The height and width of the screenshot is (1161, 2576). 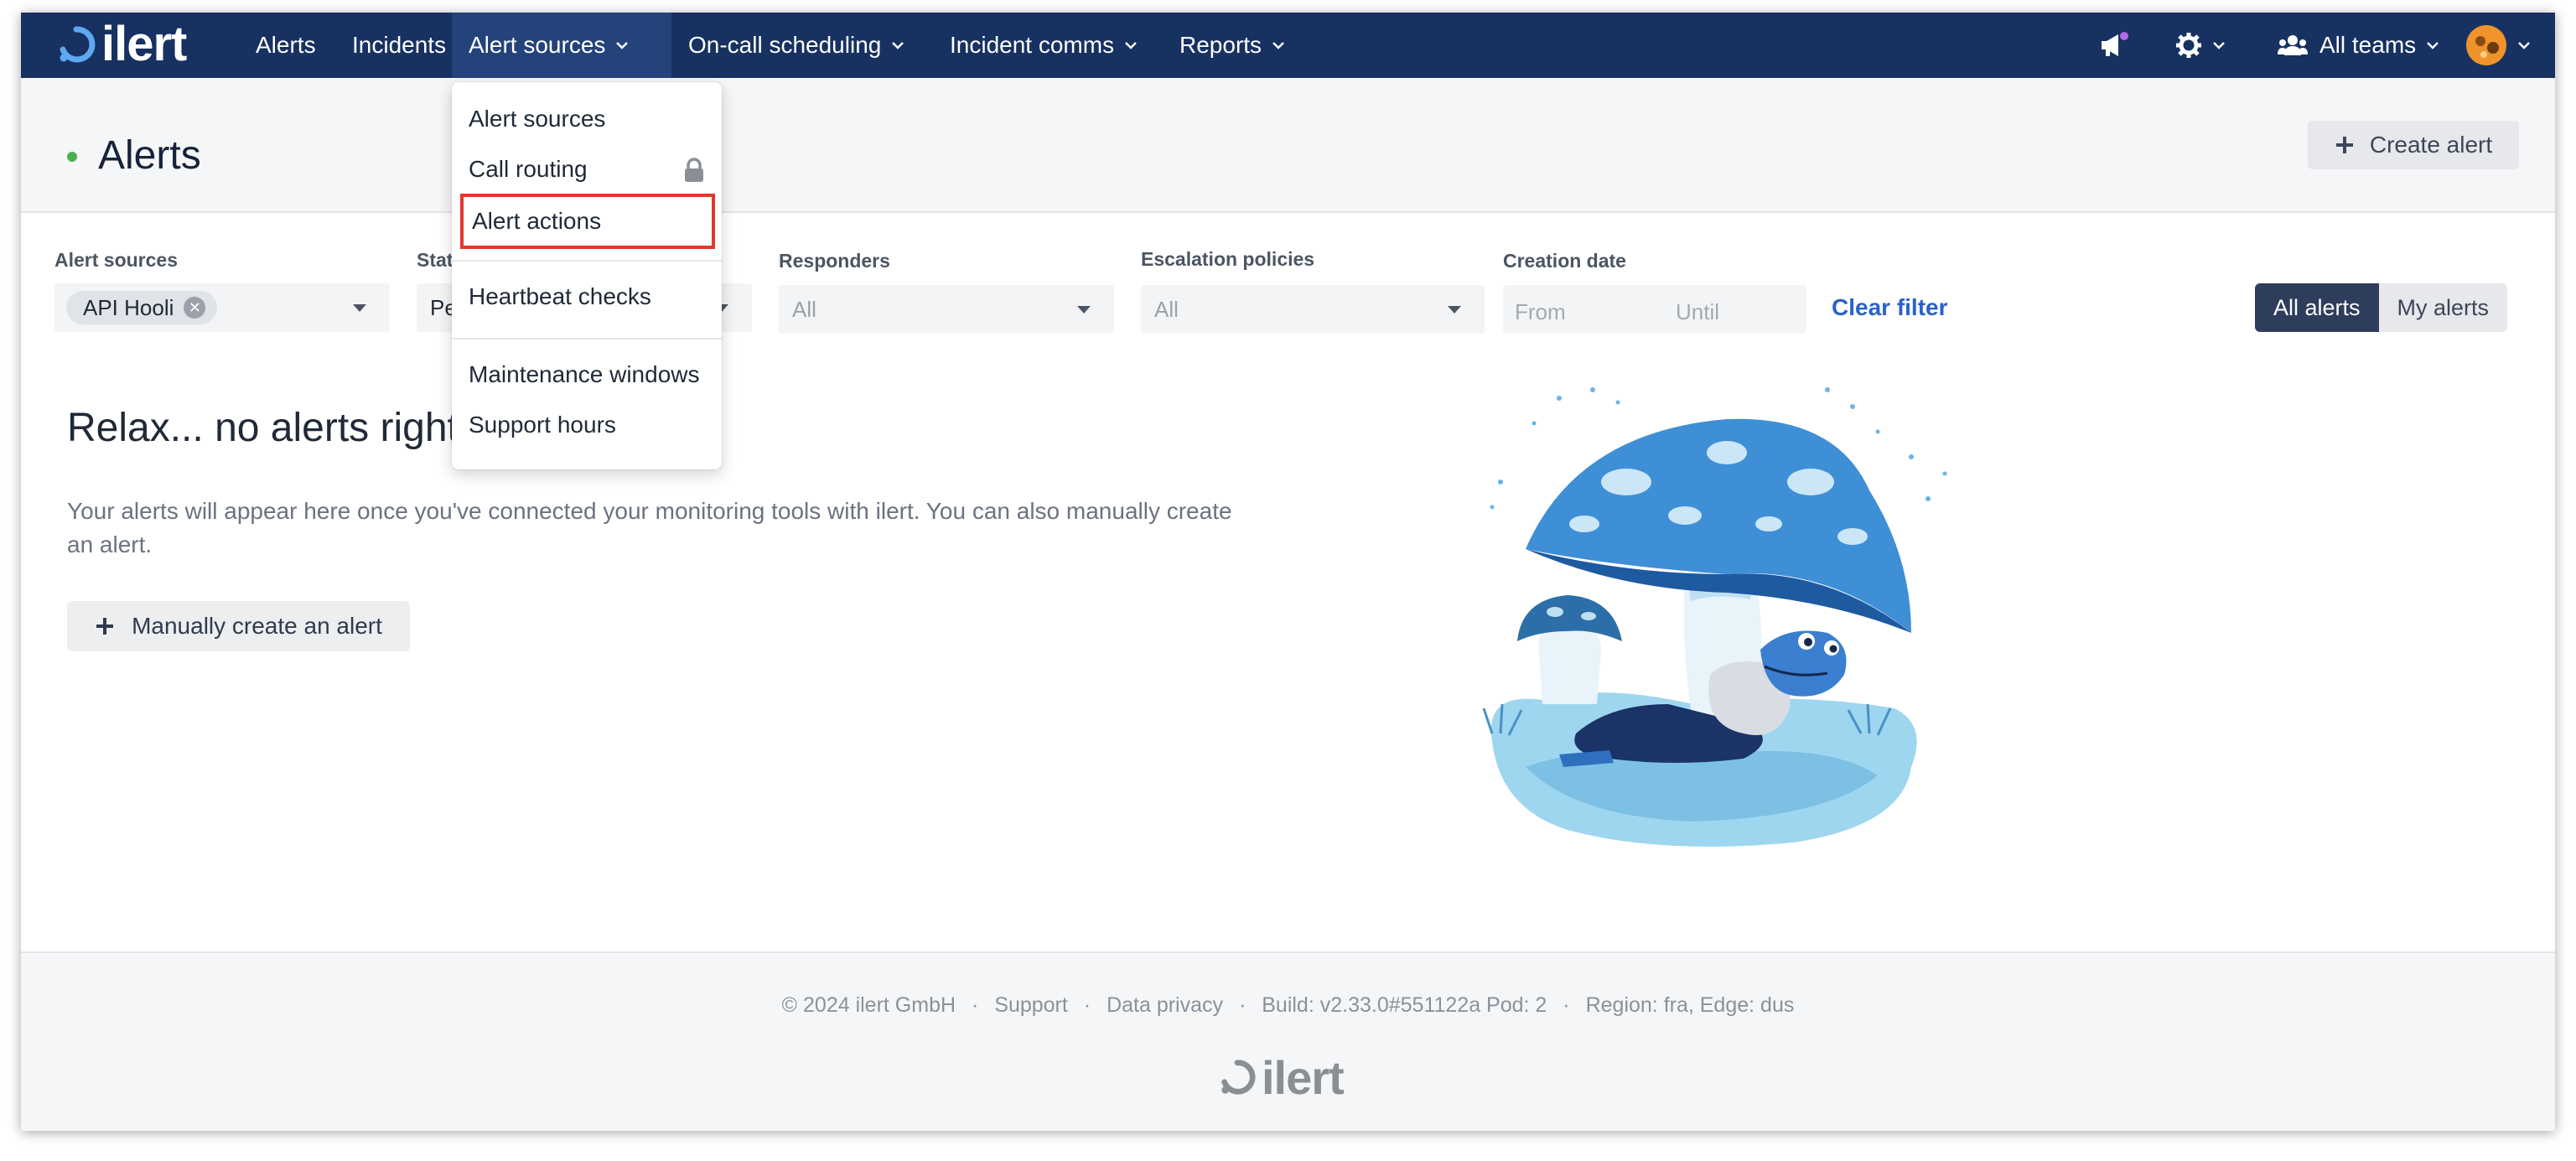 What do you see at coordinates (195, 308) in the screenshot?
I see `remove-chip-icon: ✕` at bounding box center [195, 308].